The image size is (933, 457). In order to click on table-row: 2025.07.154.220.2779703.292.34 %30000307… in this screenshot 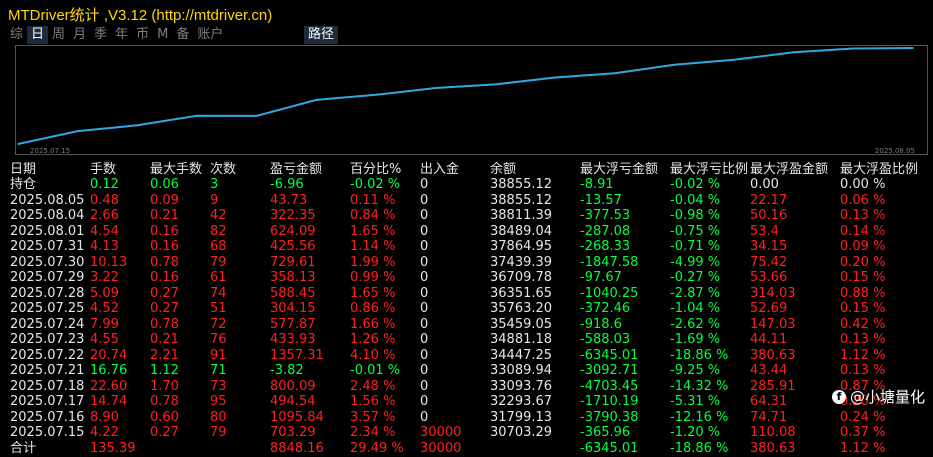, I will do `click(466, 434)`.